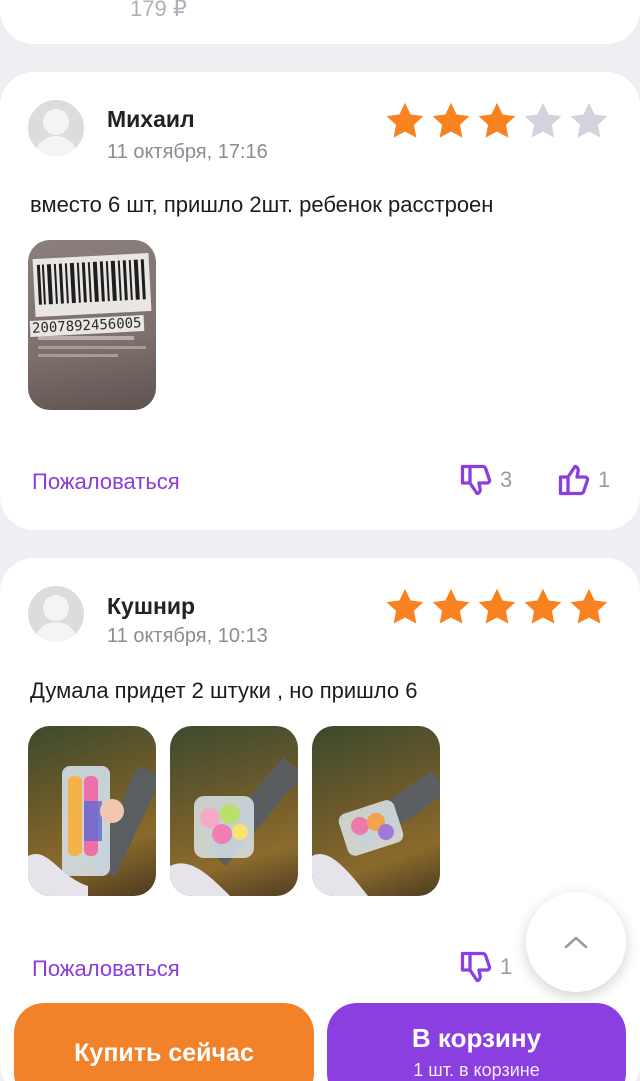 This screenshot has height=1081, width=640. I want to click on buy-now-button: Купить сейчас, so click(164, 1042).